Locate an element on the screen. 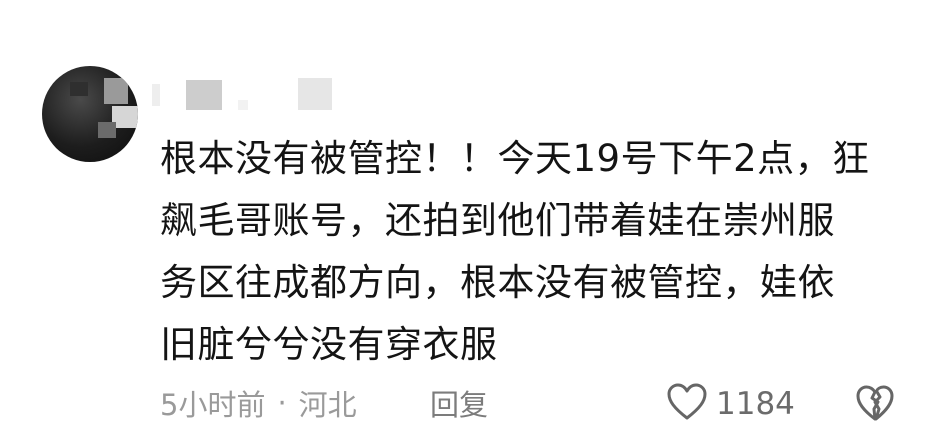 Image resolution: width=945 pixels, height=444 pixels. broken-heart-icon is located at coordinates (875, 406).